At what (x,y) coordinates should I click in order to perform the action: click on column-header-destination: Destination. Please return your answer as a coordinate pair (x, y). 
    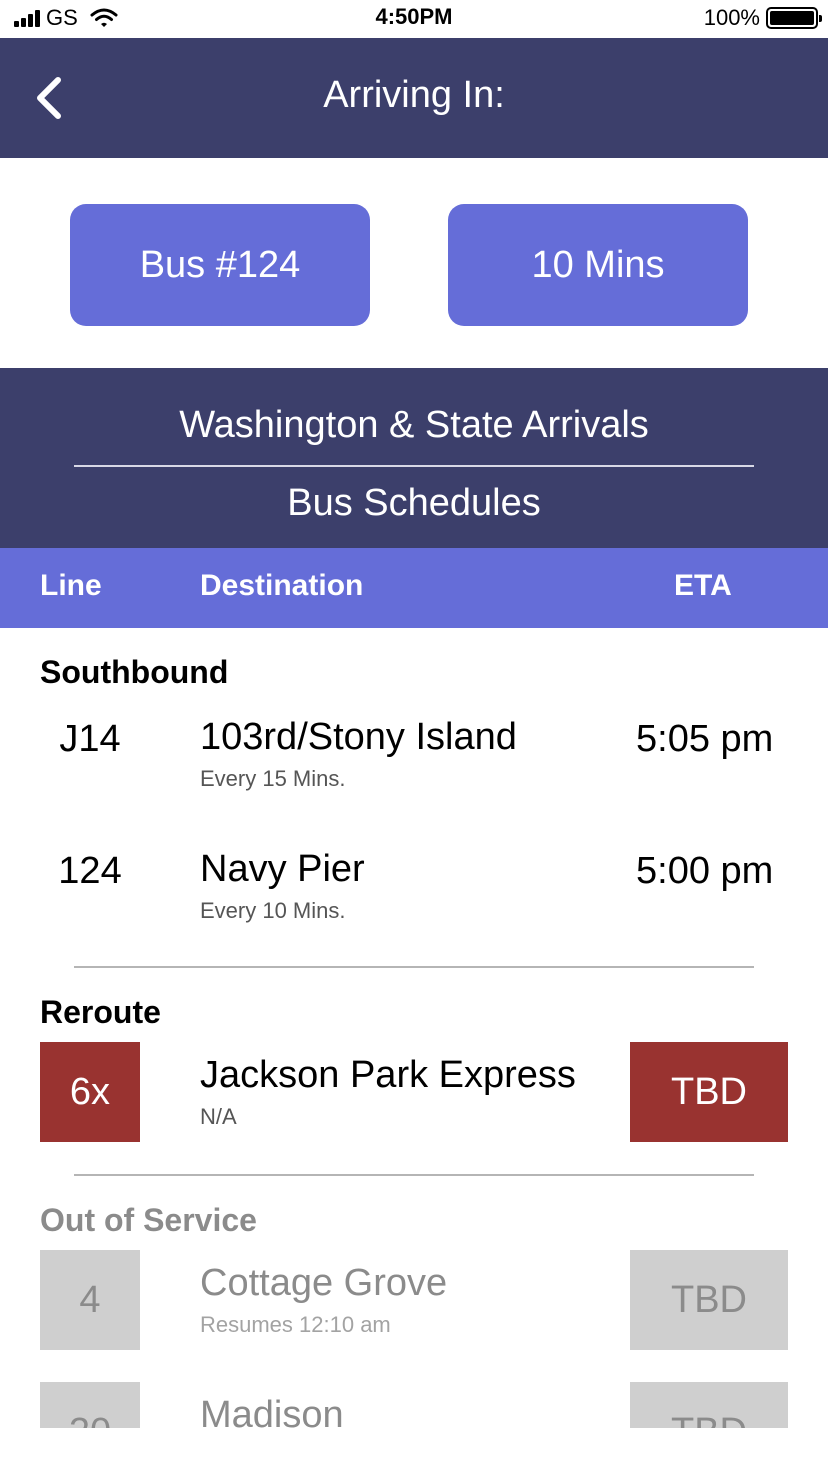
    Looking at the image, I should click on (282, 585).